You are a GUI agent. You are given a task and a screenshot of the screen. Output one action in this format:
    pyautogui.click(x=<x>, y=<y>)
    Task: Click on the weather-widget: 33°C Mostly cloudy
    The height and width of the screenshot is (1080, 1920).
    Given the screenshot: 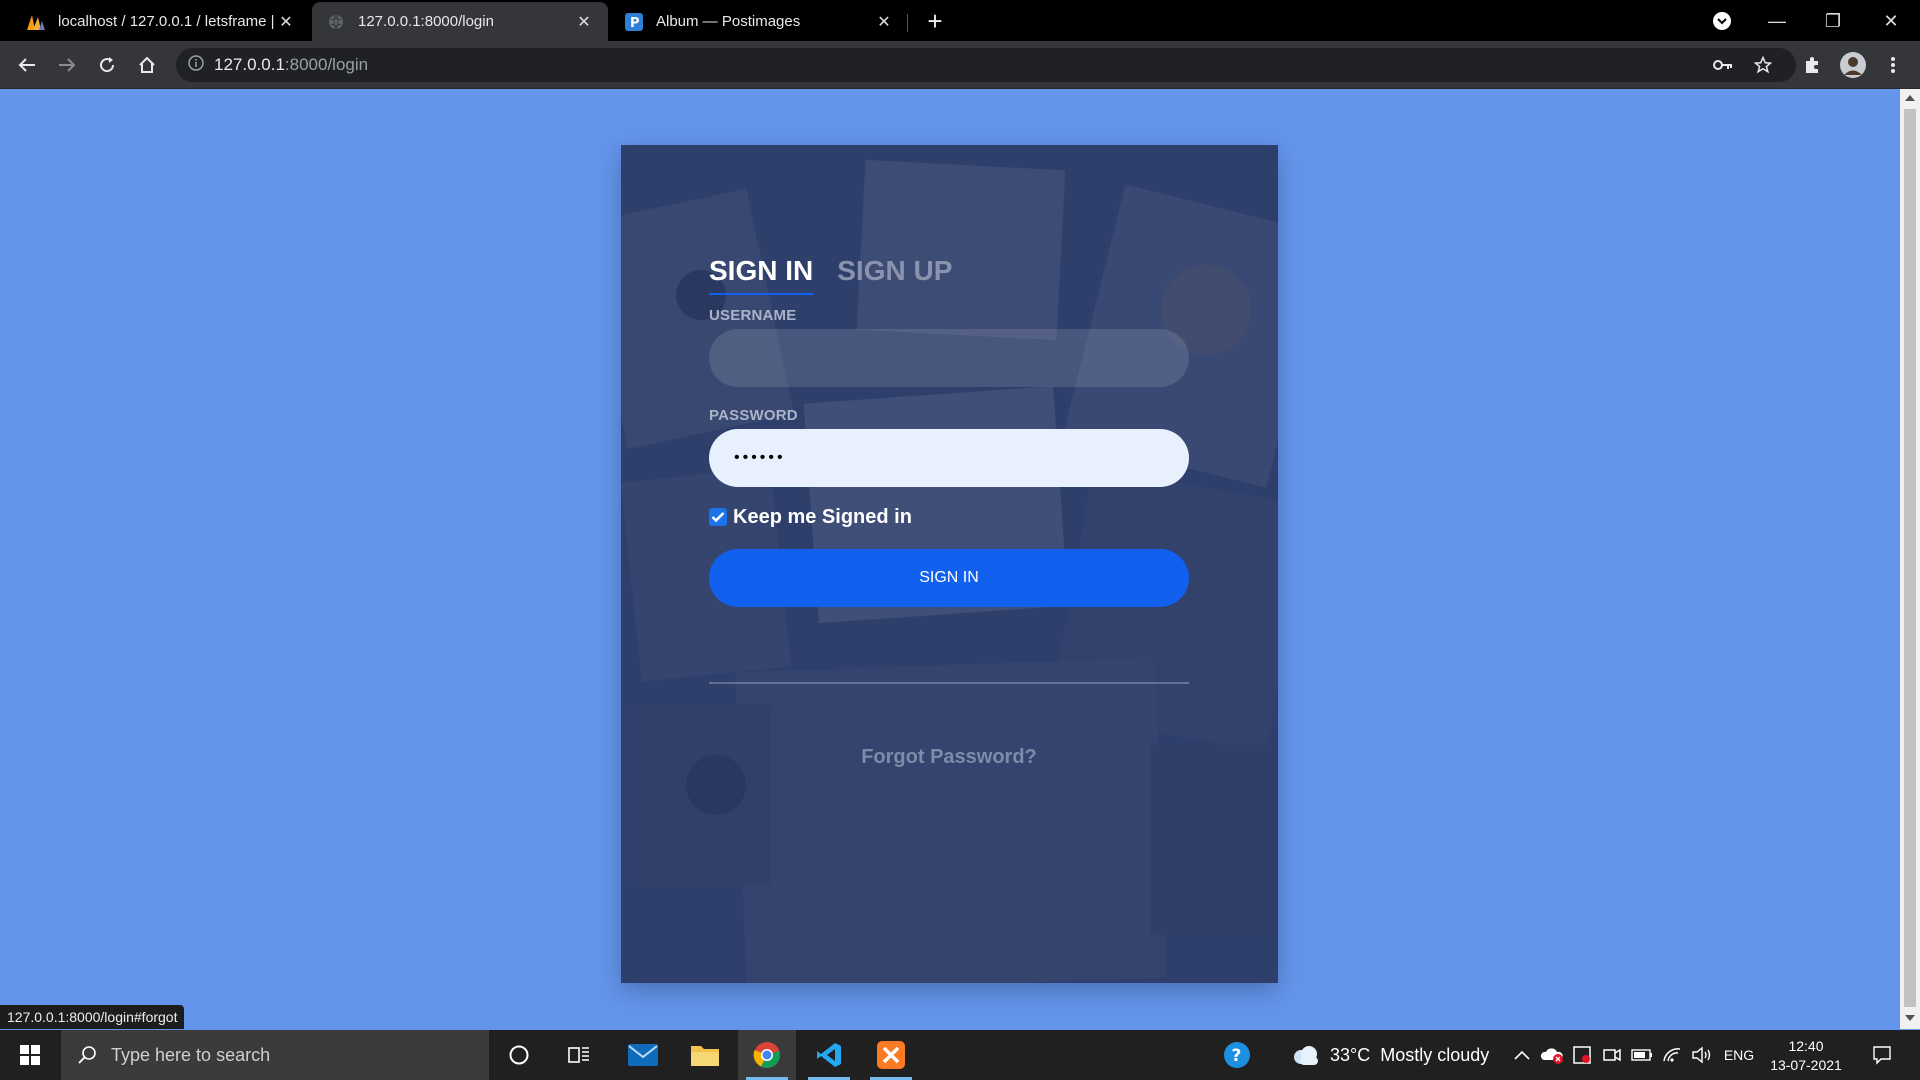 What is the action you would take?
    pyautogui.click(x=1390, y=1055)
    